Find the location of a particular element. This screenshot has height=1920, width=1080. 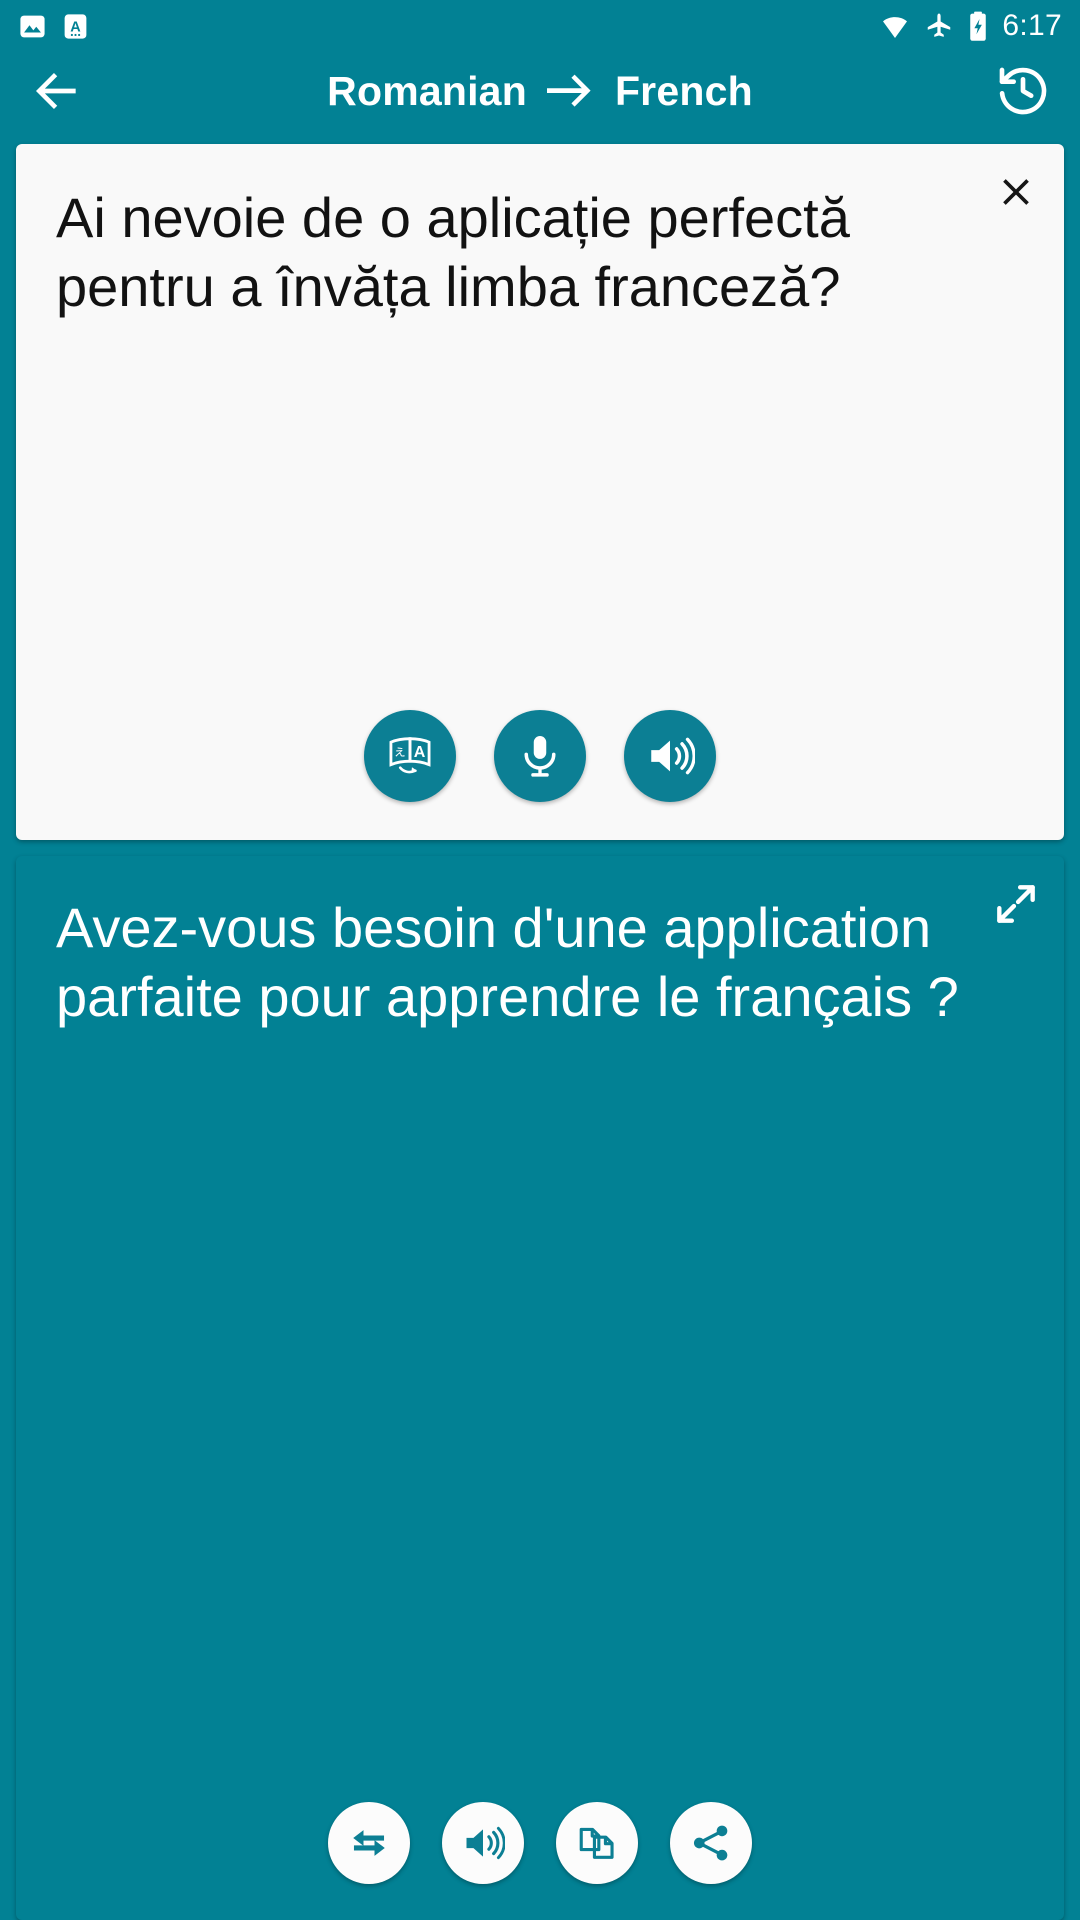

swap-languages-button is located at coordinates (369, 1843).